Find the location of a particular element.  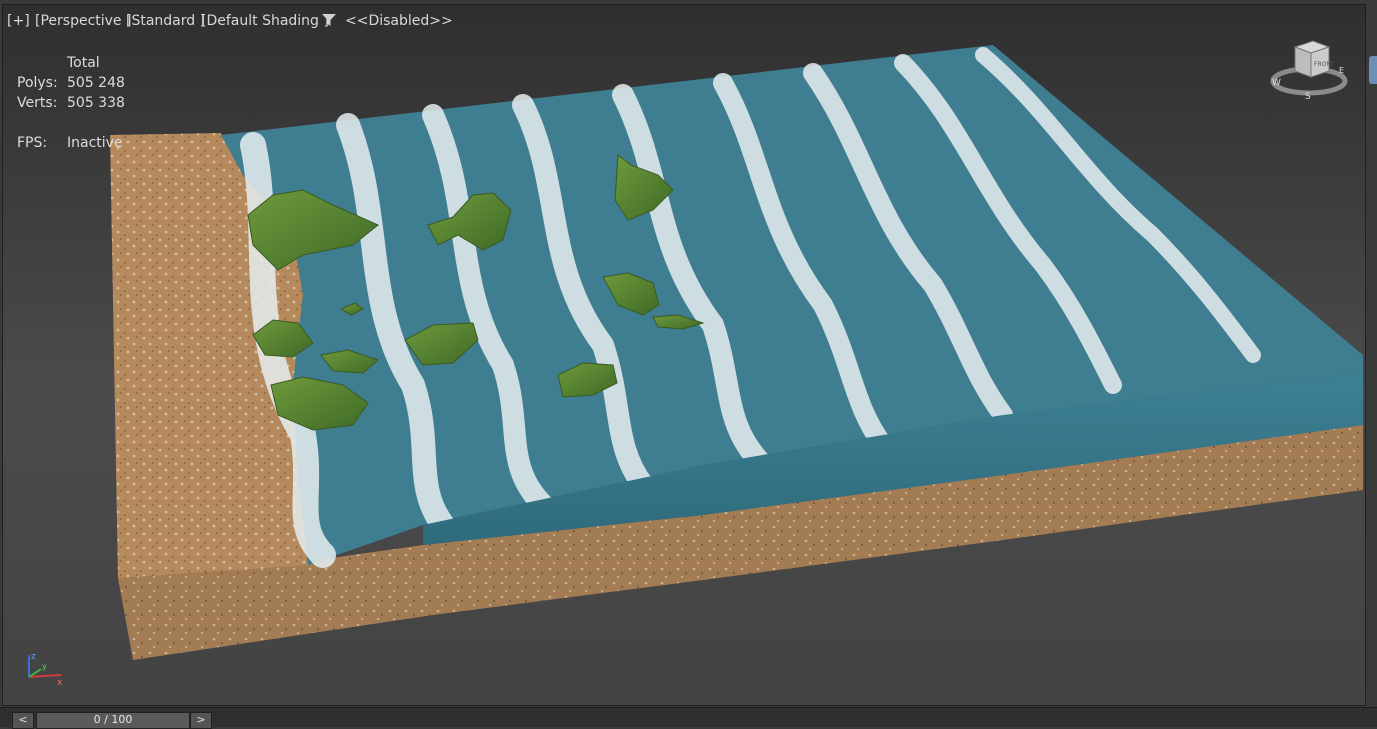

compass-east: E is located at coordinates (1341, 70).